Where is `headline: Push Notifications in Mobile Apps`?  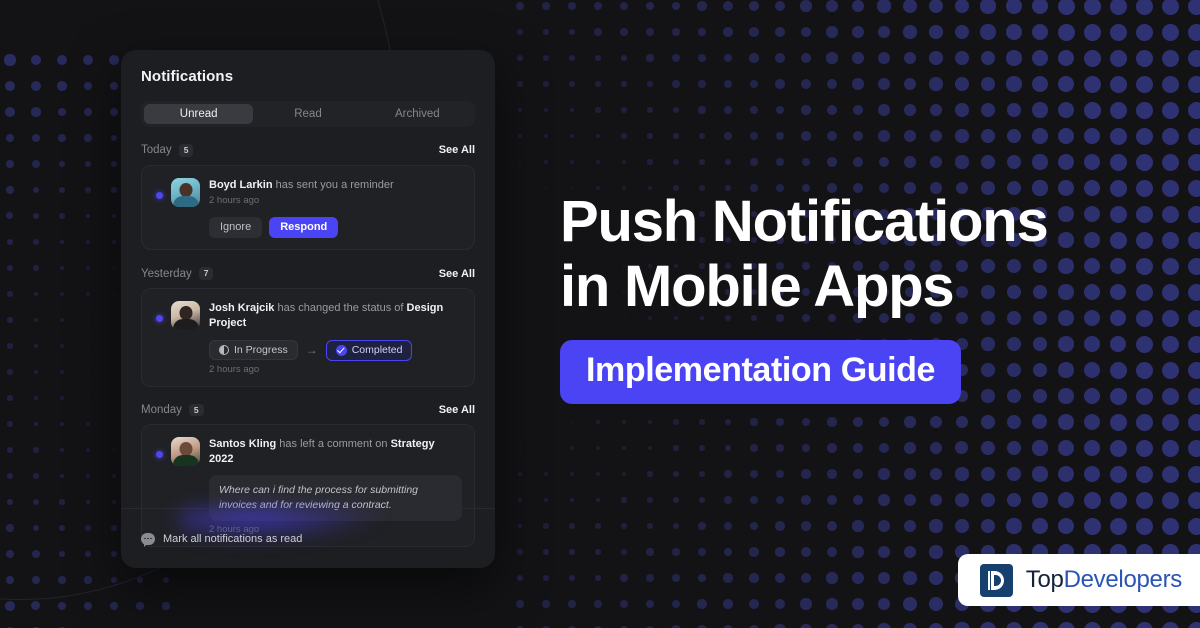 headline: Push Notifications in Mobile Apps is located at coordinates (870, 254).